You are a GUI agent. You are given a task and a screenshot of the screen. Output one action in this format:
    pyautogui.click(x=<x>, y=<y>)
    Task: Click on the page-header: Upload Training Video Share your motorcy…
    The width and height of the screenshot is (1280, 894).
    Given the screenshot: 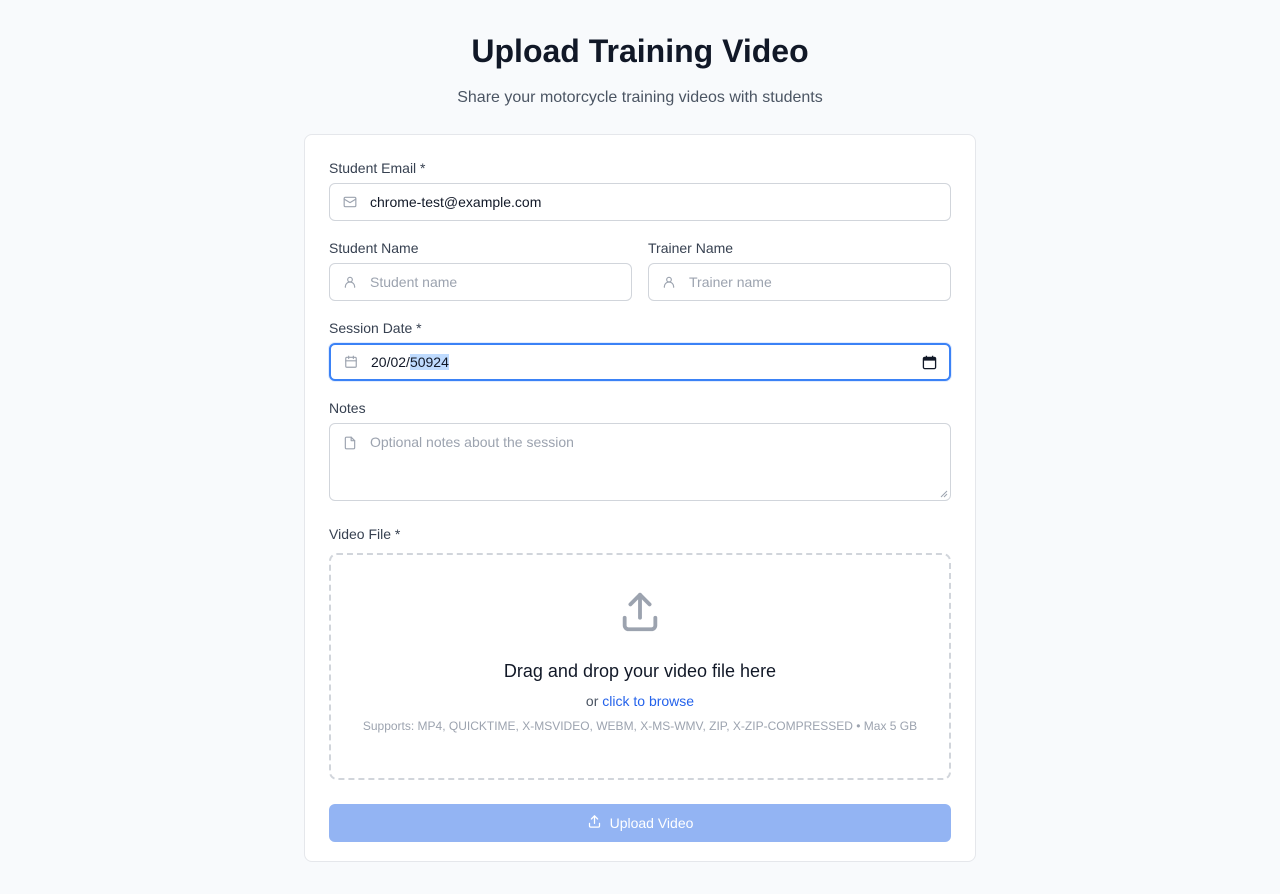 What is the action you would take?
    pyautogui.click(x=640, y=54)
    